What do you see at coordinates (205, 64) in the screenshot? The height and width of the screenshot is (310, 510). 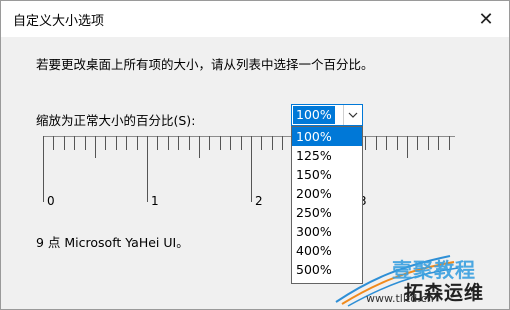 I see `description-text: 若要更改桌面上所有项的大小，请从列表中选择一个百分比。` at bounding box center [205, 64].